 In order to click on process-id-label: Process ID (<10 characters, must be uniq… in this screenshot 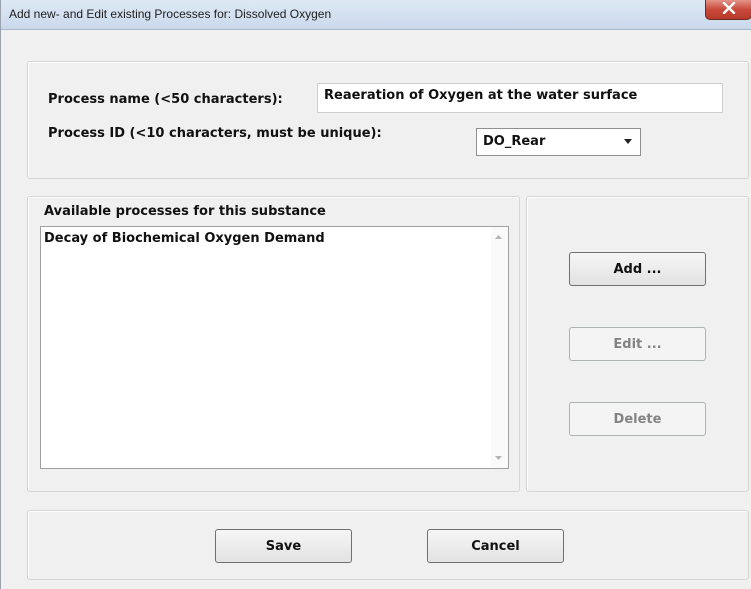, I will do `click(215, 133)`.